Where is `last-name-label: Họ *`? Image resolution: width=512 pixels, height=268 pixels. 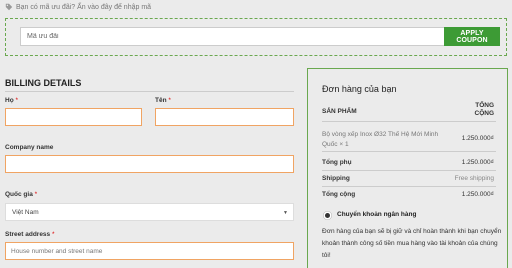
last-name-label: Họ * is located at coordinates (11, 100).